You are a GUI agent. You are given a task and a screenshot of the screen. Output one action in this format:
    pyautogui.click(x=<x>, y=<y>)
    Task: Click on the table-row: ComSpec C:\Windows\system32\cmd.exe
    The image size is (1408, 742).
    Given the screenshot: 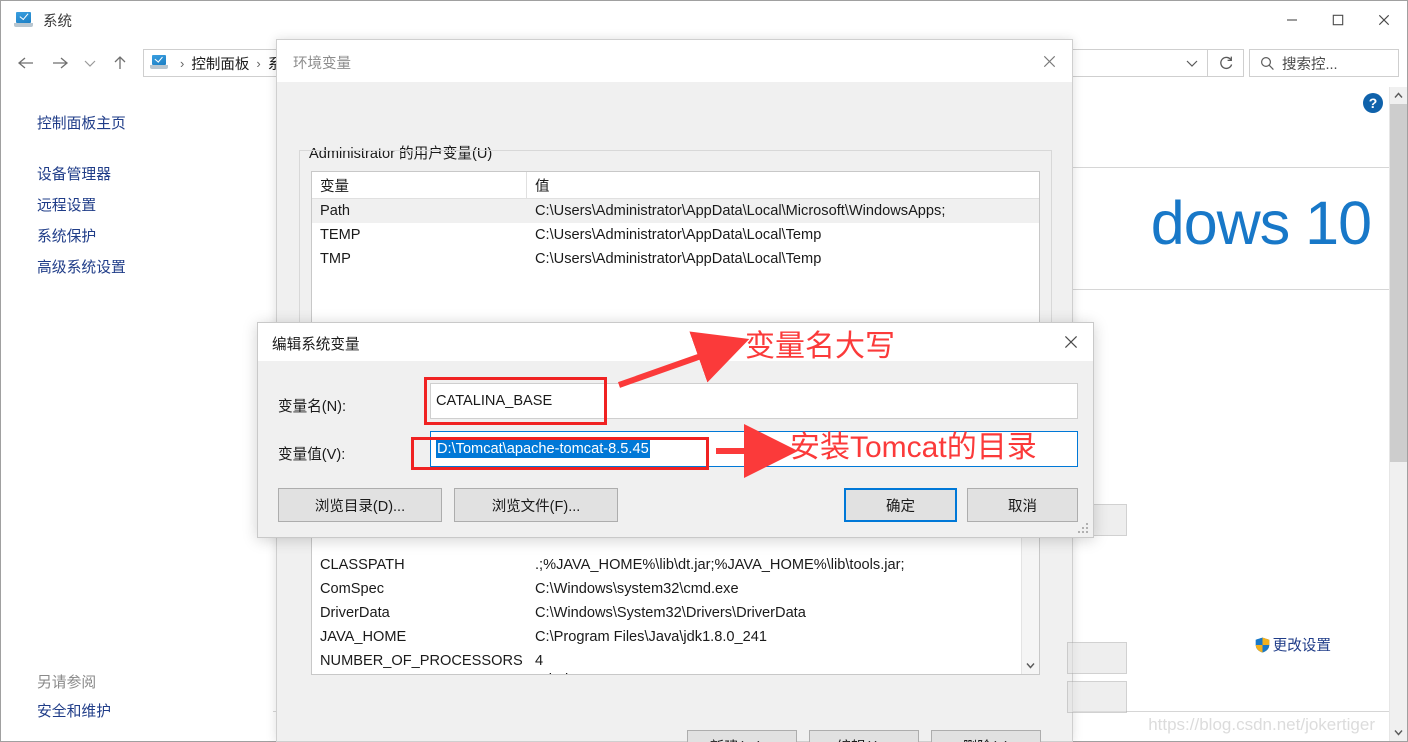 What is the action you would take?
    pyautogui.click(x=675, y=589)
    